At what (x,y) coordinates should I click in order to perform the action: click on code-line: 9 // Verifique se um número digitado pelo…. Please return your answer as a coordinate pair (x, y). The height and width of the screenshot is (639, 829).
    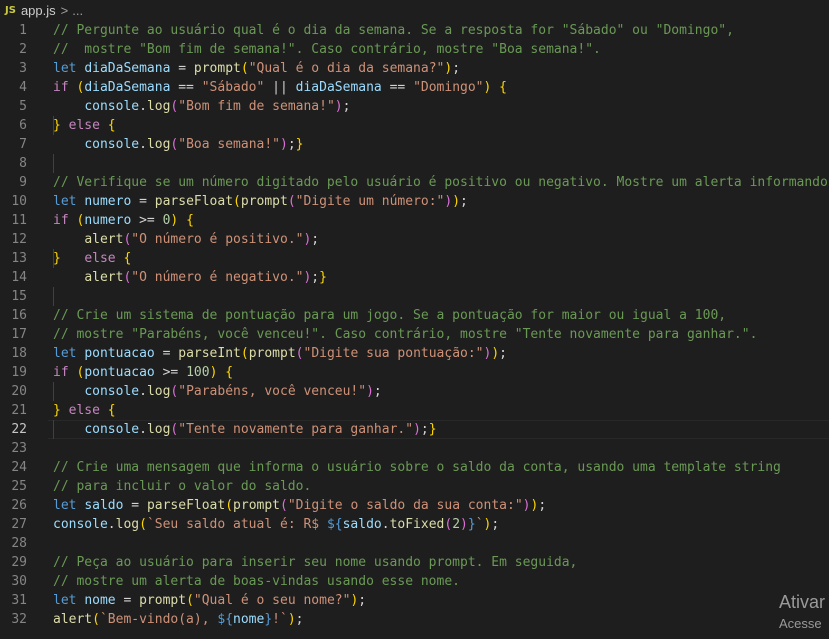
    Looking at the image, I should click on (414, 182).